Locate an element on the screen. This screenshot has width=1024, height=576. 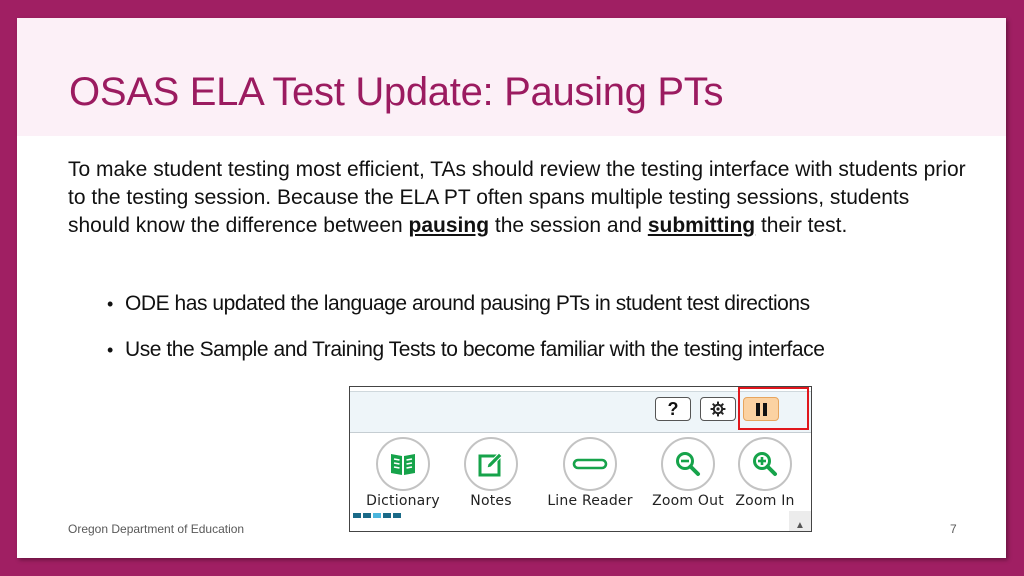
zoom-out-icon is located at coordinates (688, 464).